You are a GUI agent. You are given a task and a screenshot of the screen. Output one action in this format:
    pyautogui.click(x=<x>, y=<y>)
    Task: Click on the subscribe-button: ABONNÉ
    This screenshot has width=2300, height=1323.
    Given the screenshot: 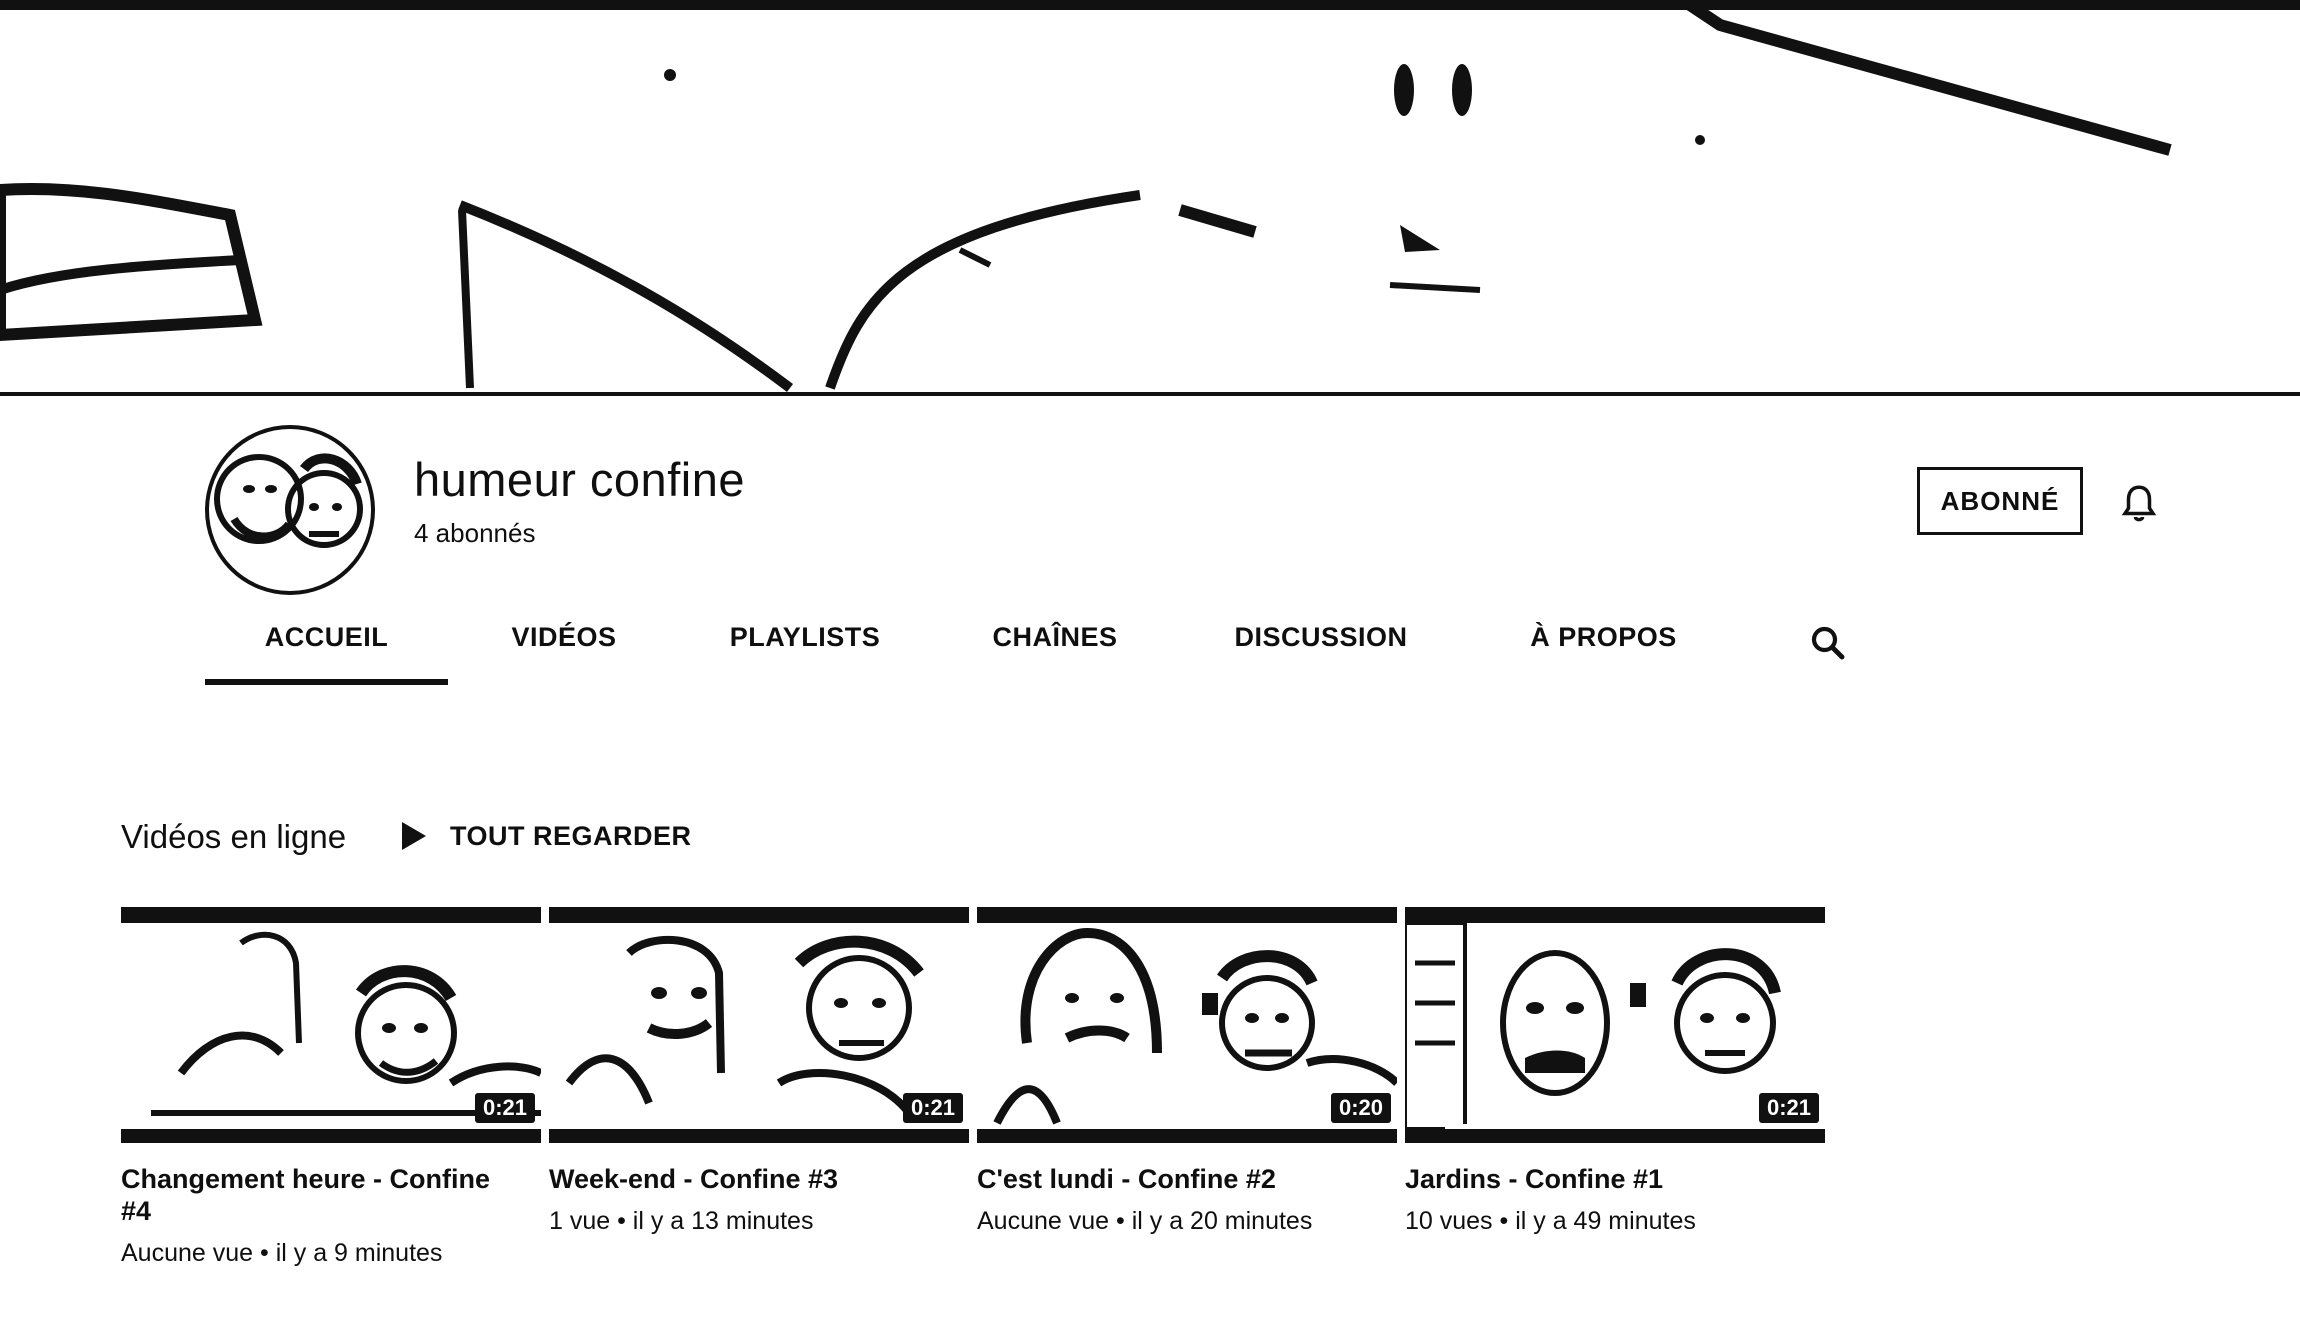 What is the action you would take?
    pyautogui.click(x=2000, y=501)
    